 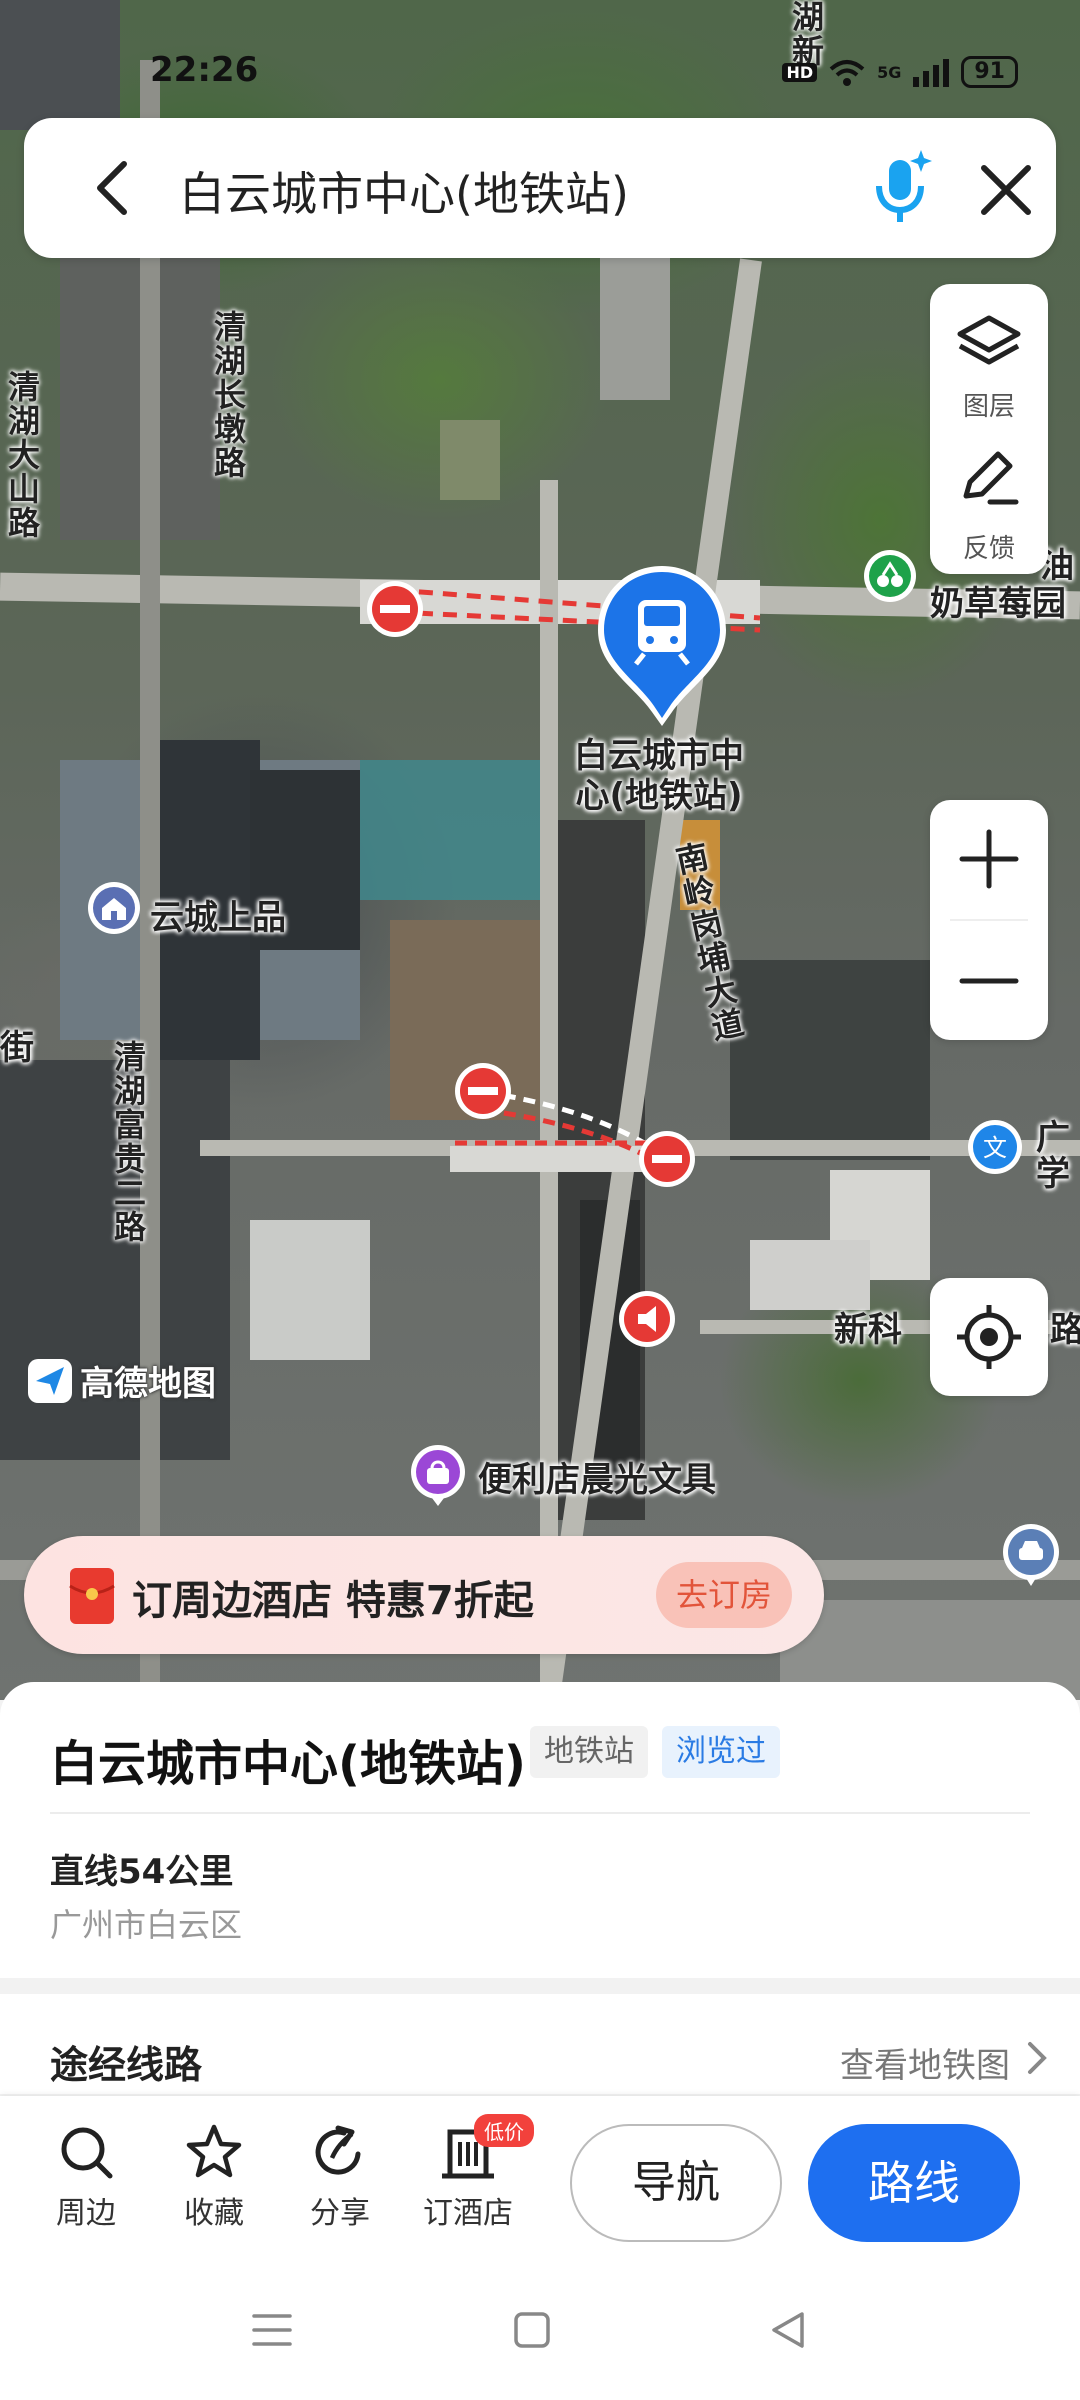 I want to click on road-label: 新科, so click(x=868, y=1330).